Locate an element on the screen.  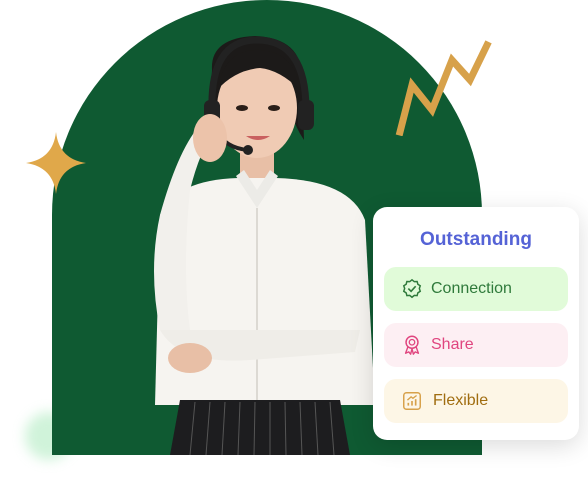
card-title: Outstanding is located at coordinates (476, 239).